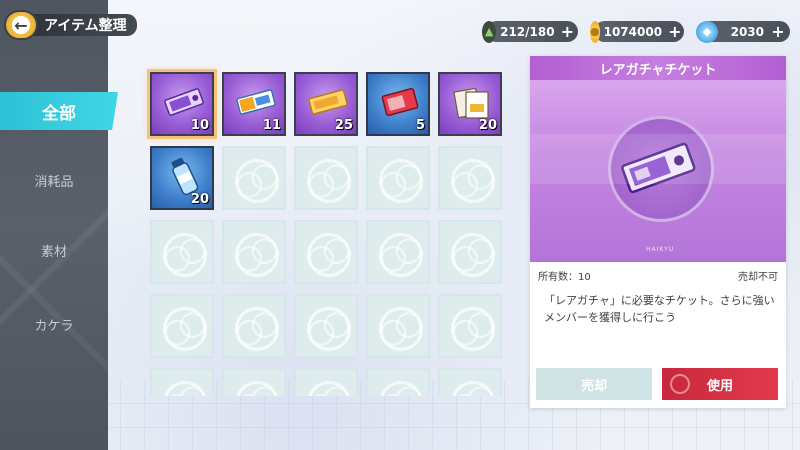  Describe the element at coordinates (567, 31) in the screenshot. I see `add-stamina-button: +` at that location.